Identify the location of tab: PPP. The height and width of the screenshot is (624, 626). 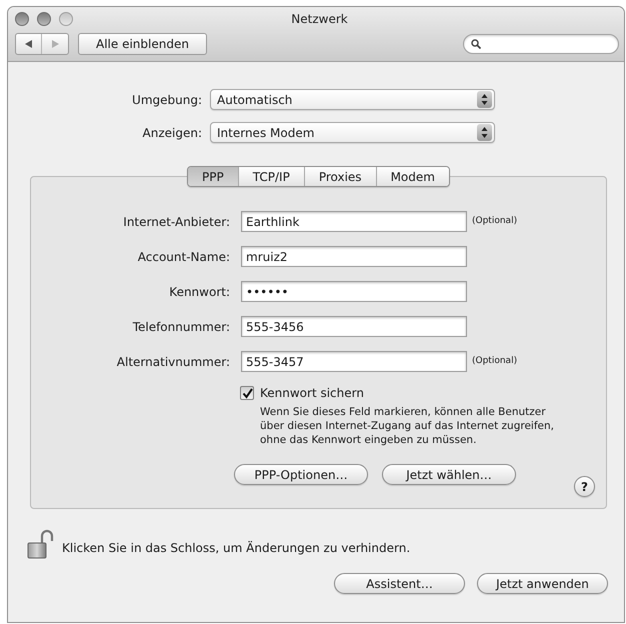
(213, 176).